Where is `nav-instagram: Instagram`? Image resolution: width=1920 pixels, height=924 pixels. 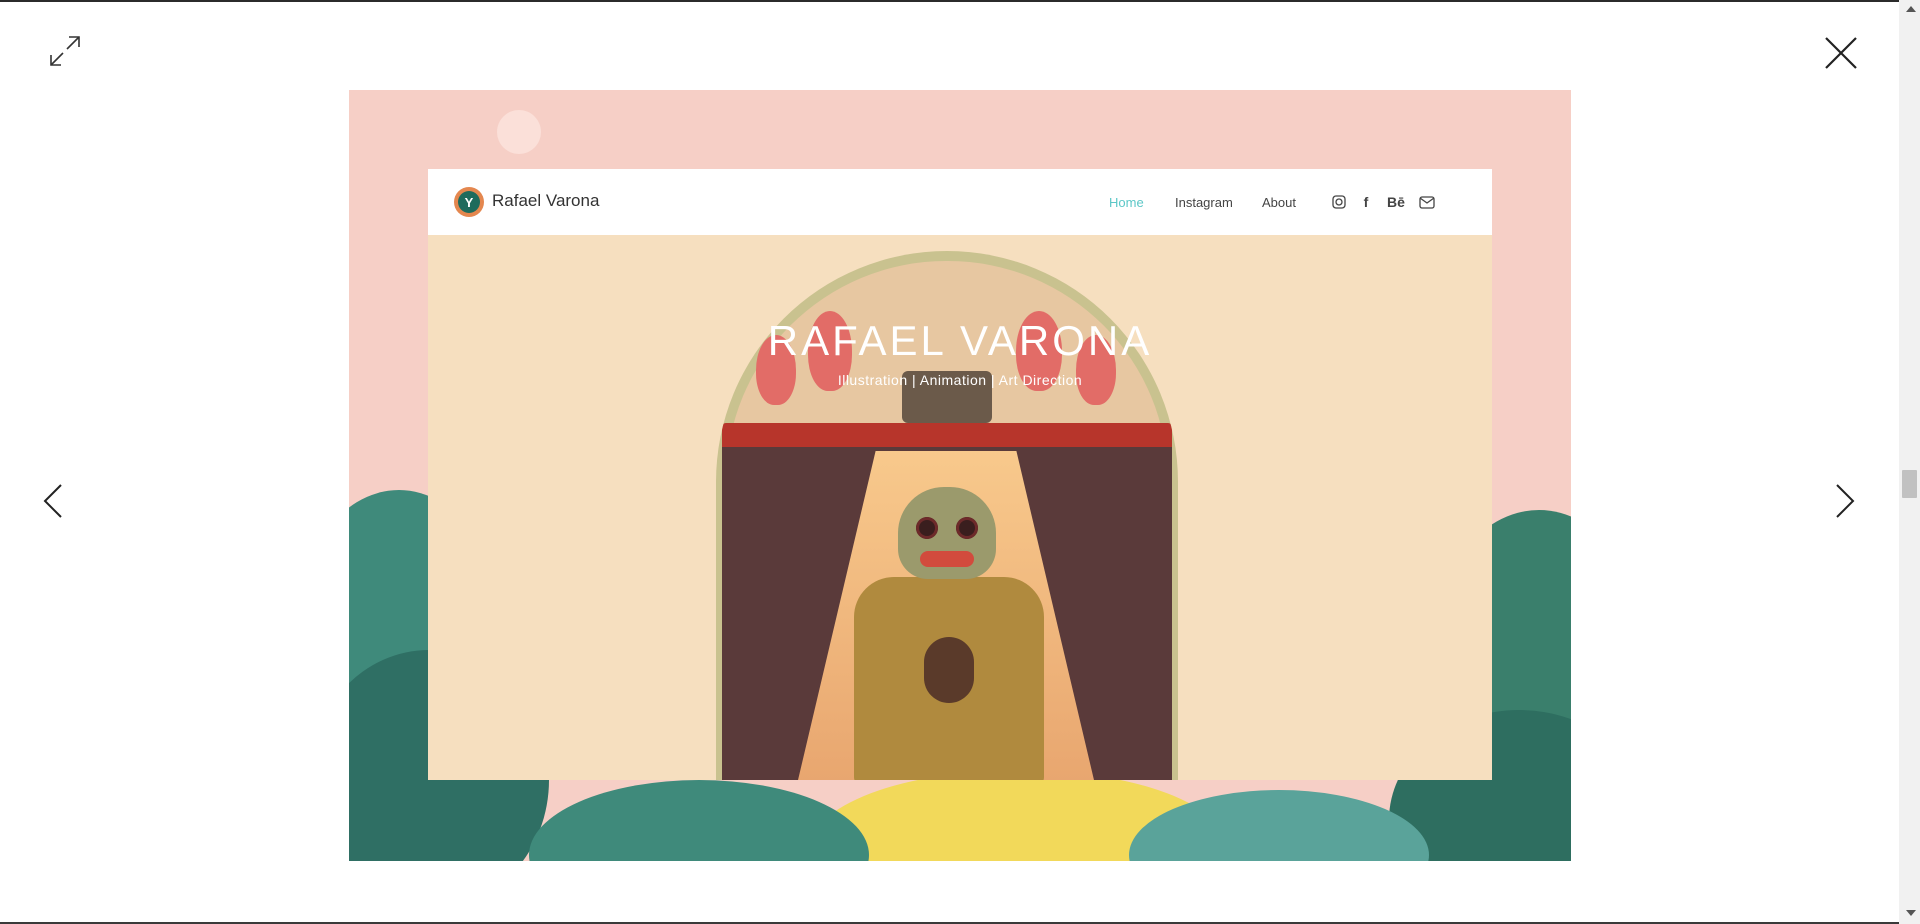
nav-instagram: Instagram is located at coordinates (1204, 202).